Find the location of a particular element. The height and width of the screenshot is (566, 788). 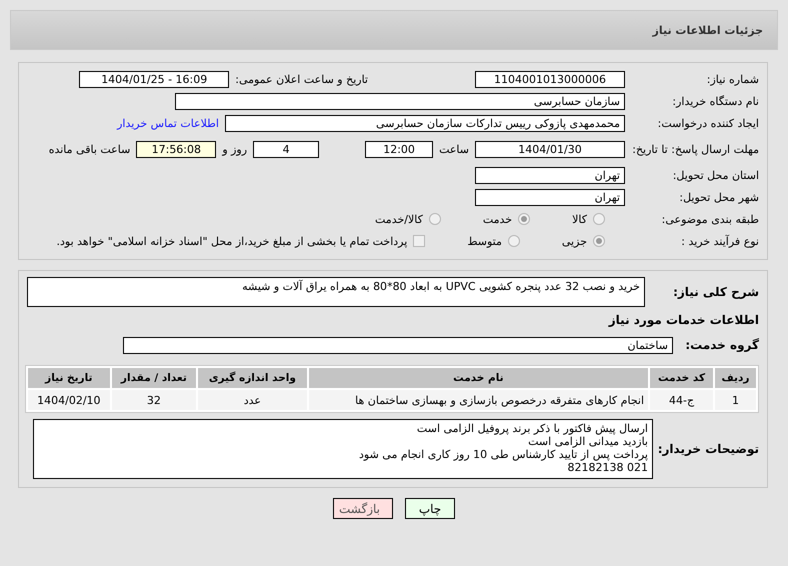

field-label: توضیحات خریدار: is located at coordinates (709, 449).